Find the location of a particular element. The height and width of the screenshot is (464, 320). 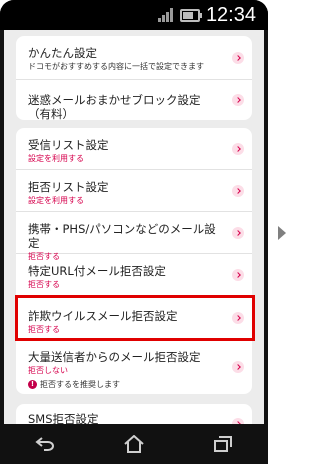

menu-item-title: SMS拒否設定 is located at coordinates (63, 418).